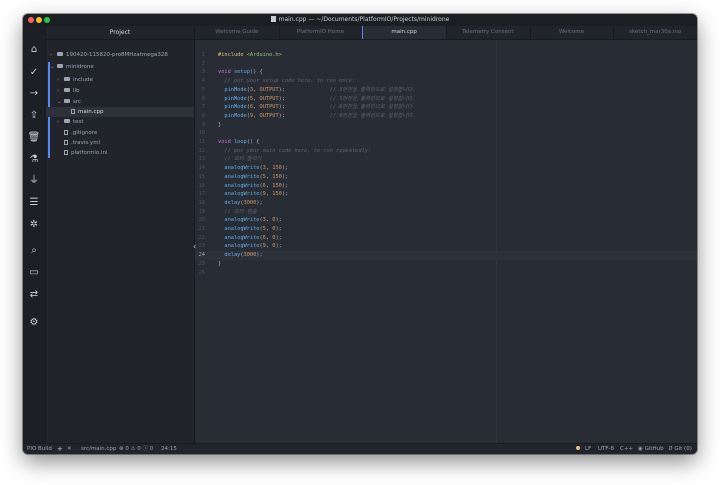 The height and width of the screenshot is (485, 720). What do you see at coordinates (626, 449) in the screenshot?
I see `grammar-selector: C++` at bounding box center [626, 449].